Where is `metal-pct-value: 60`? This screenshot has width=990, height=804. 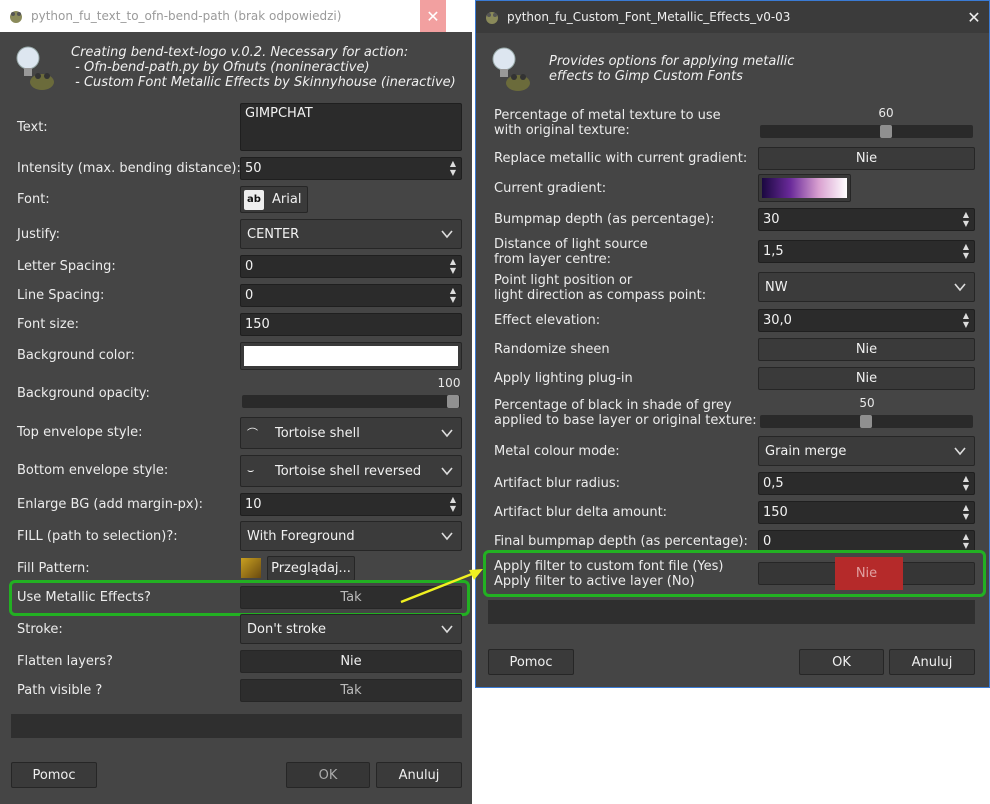
metal-pct-value: 60 is located at coordinates (886, 113).